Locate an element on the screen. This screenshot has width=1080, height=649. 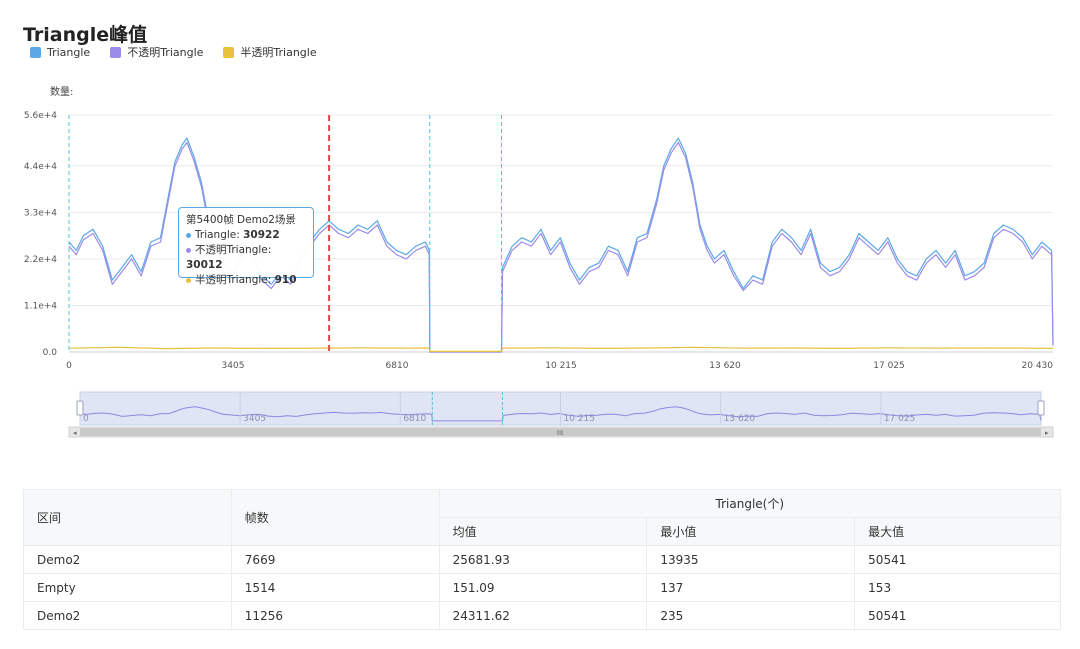
zoom-tick-label: 10 215 is located at coordinates (580, 419).